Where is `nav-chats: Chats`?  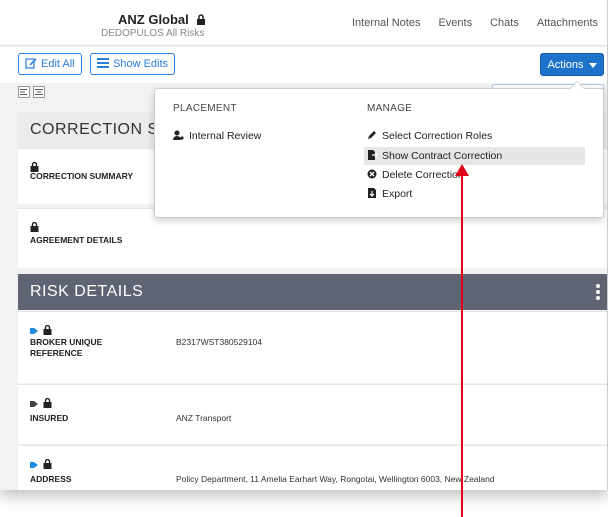 nav-chats: Chats is located at coordinates (504, 23).